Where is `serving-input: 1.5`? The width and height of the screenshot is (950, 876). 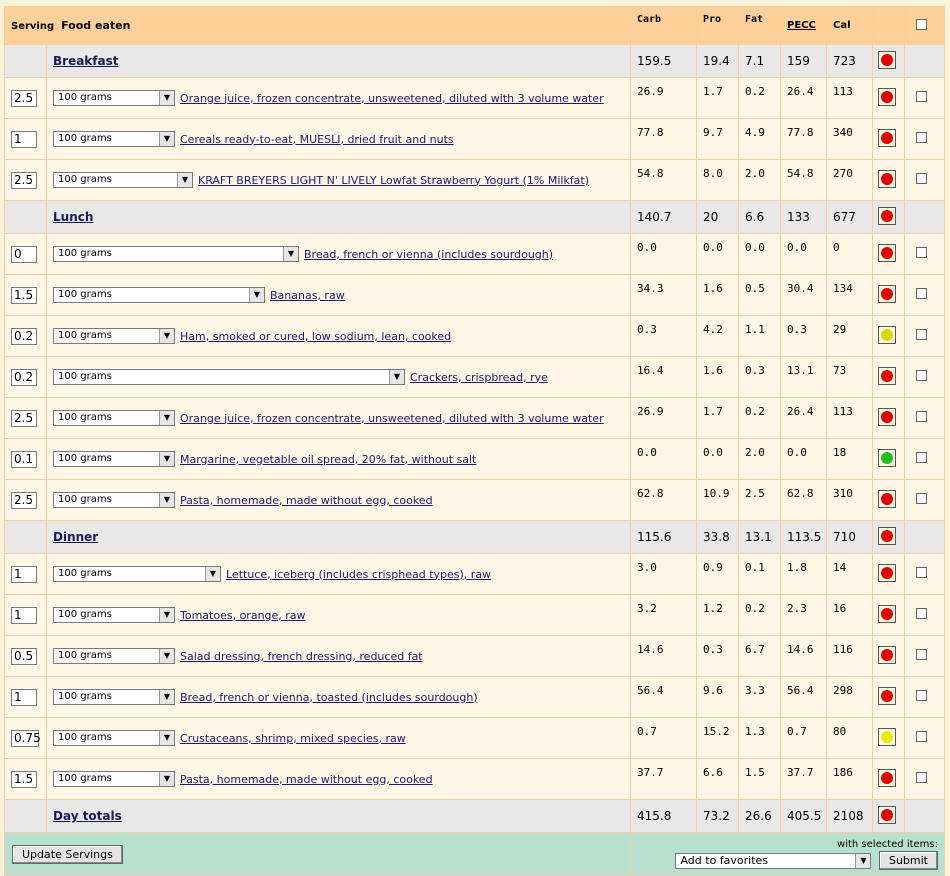 serving-input: 1.5 is located at coordinates (24, 295).